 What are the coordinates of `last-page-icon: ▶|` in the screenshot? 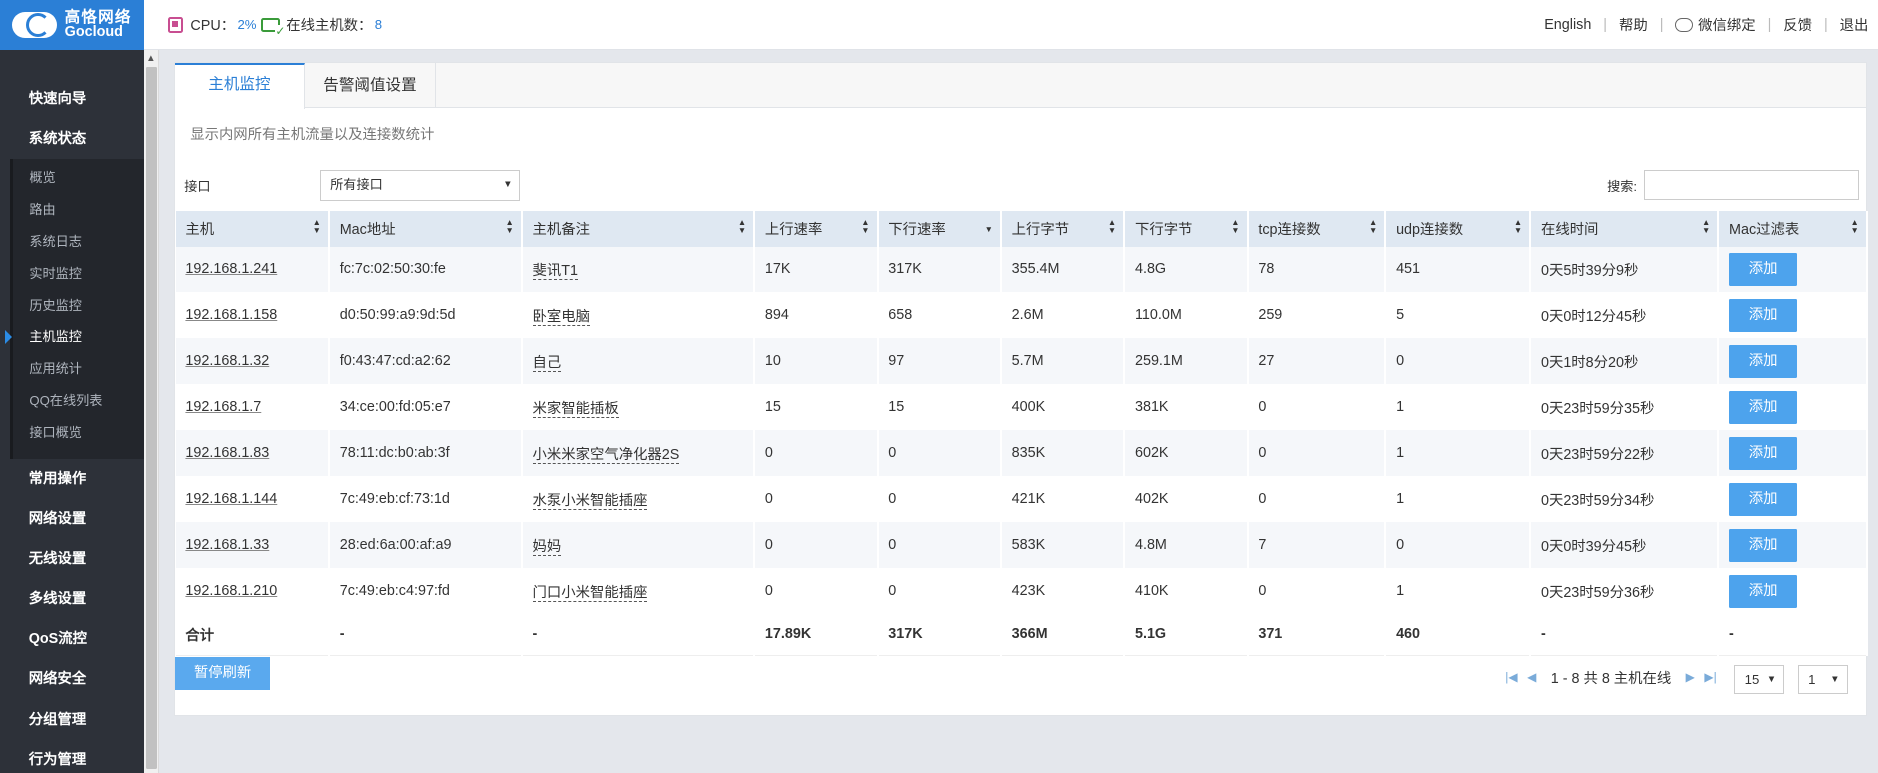 It's located at (1710, 677).